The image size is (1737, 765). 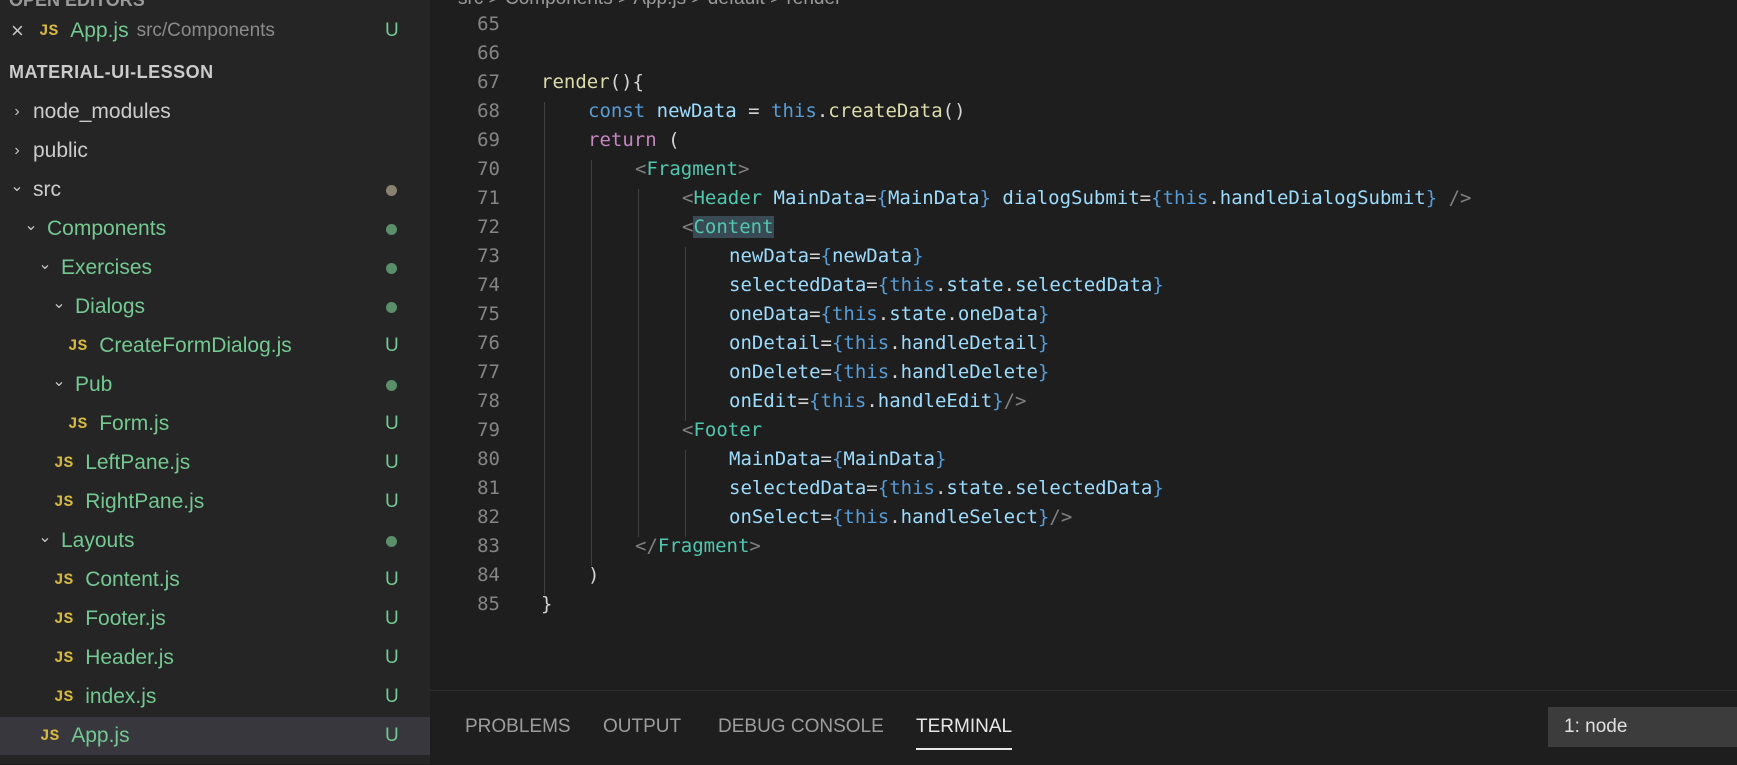 I want to click on file-item: JS Form.js U, so click(x=215, y=424).